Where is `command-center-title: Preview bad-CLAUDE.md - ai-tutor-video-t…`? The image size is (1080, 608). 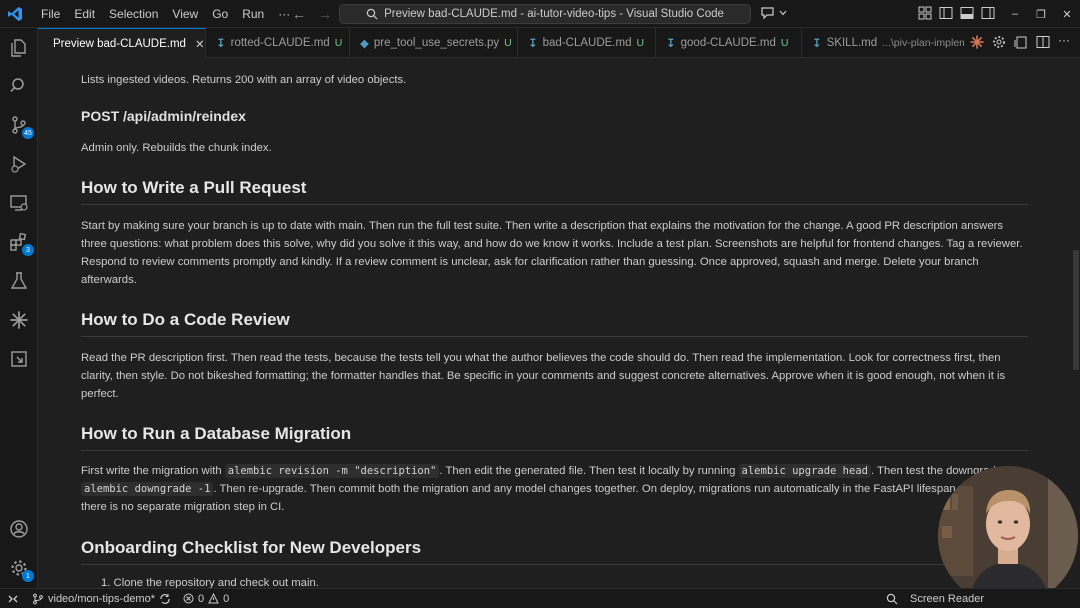
command-center-title: Preview bad-CLAUDE.md - ai-tutor-video-t… is located at coordinates (554, 14).